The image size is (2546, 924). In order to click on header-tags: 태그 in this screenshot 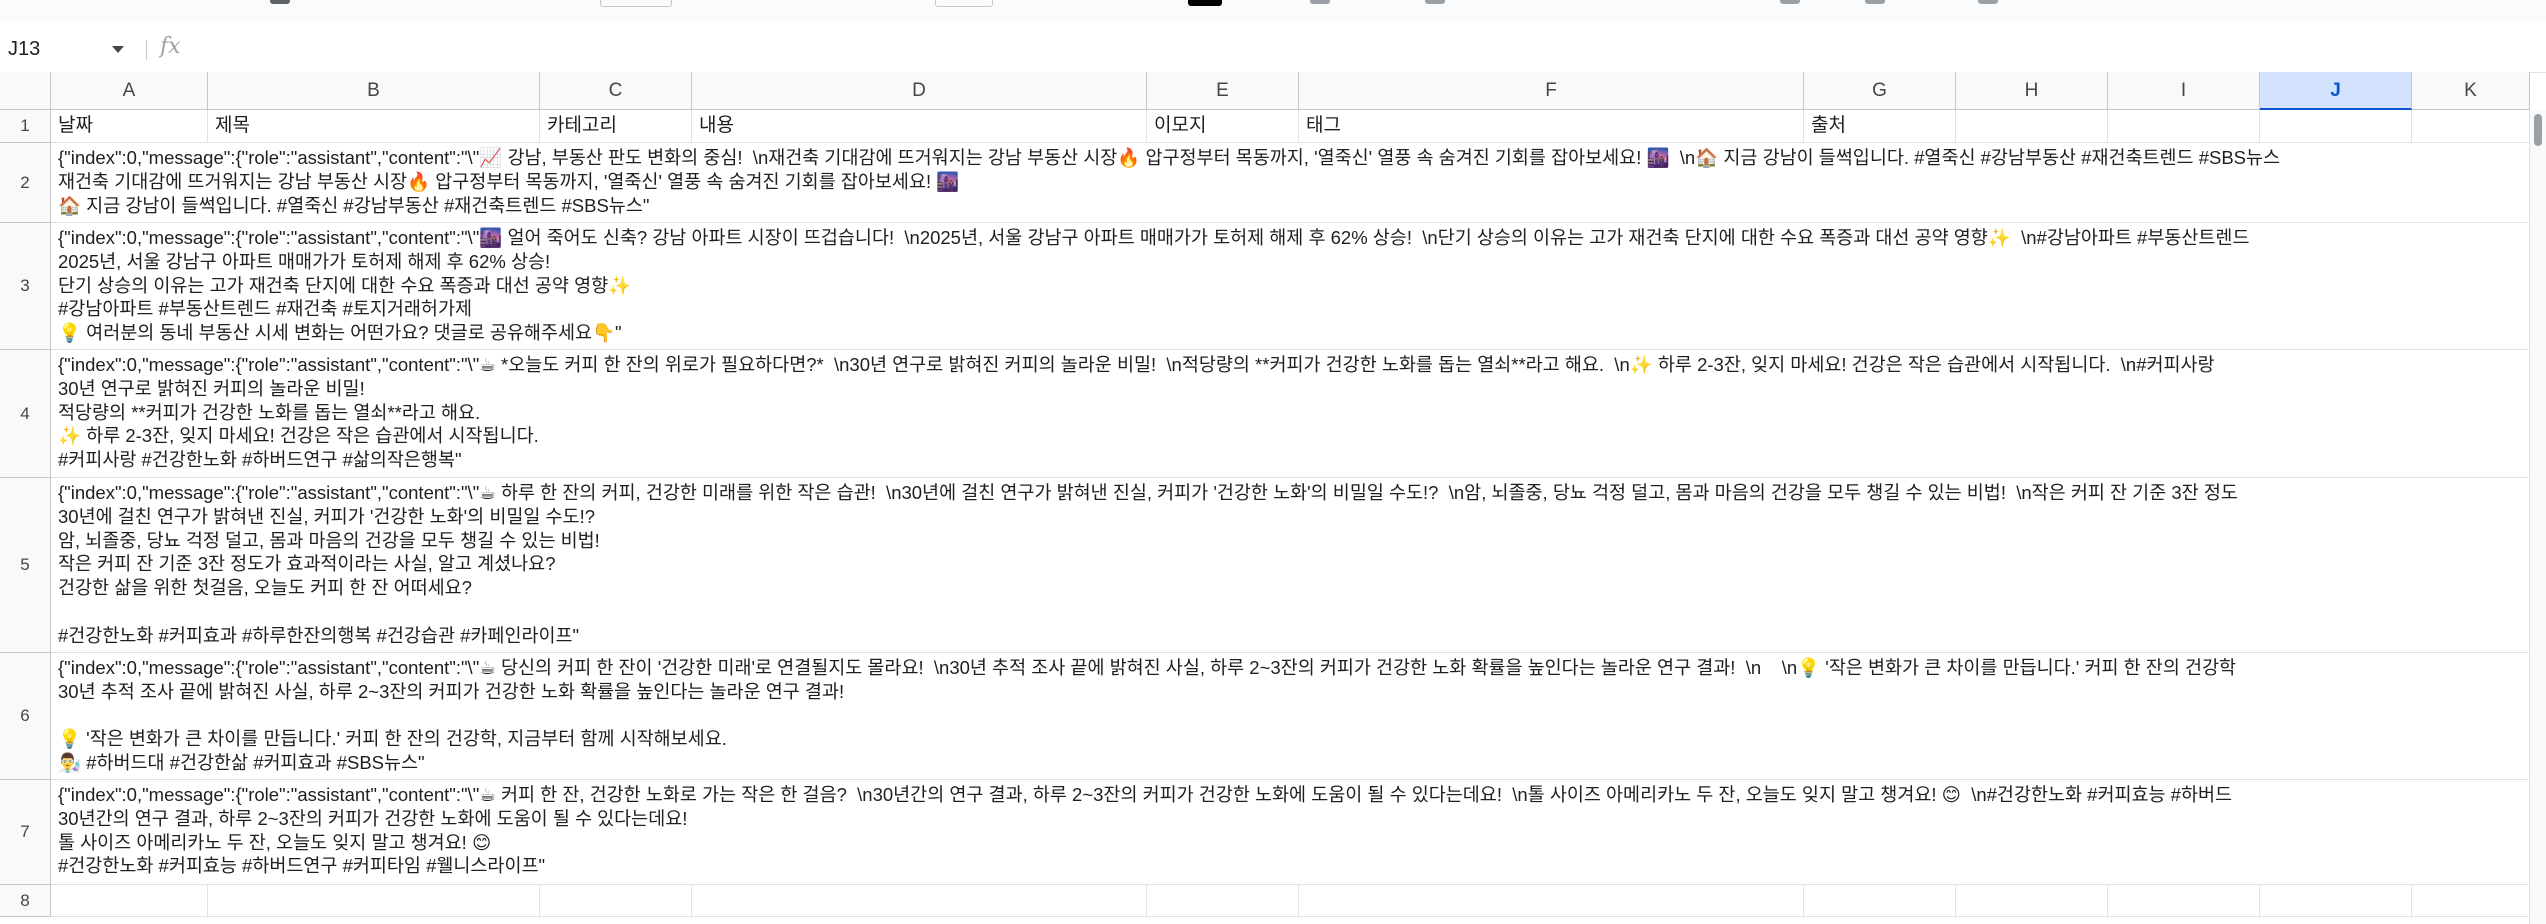, I will do `click(1323, 125)`.